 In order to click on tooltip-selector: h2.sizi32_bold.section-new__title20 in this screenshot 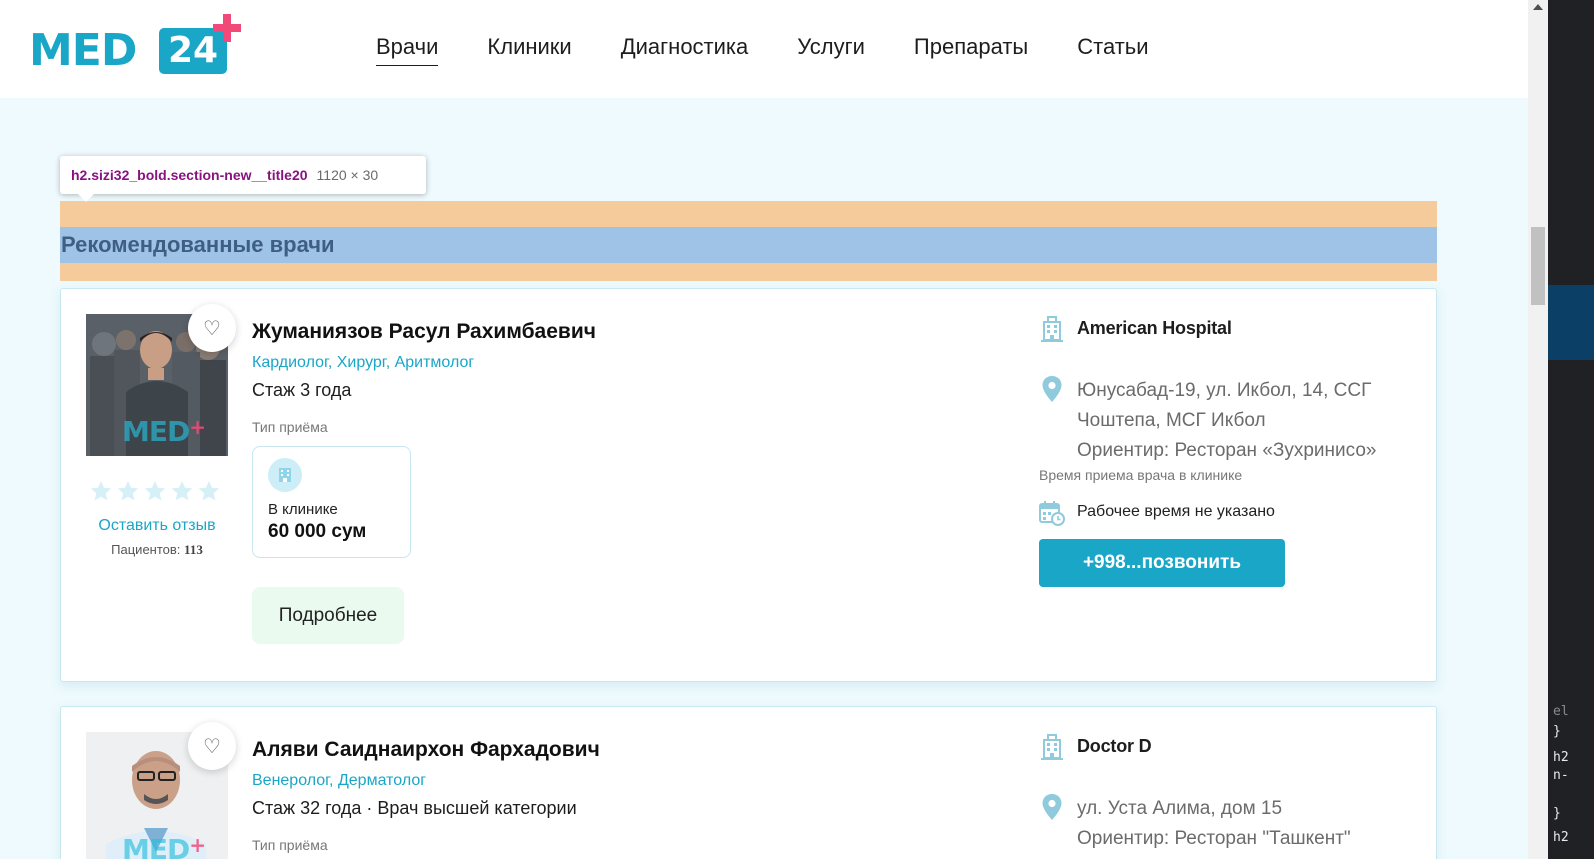, I will do `click(189, 175)`.